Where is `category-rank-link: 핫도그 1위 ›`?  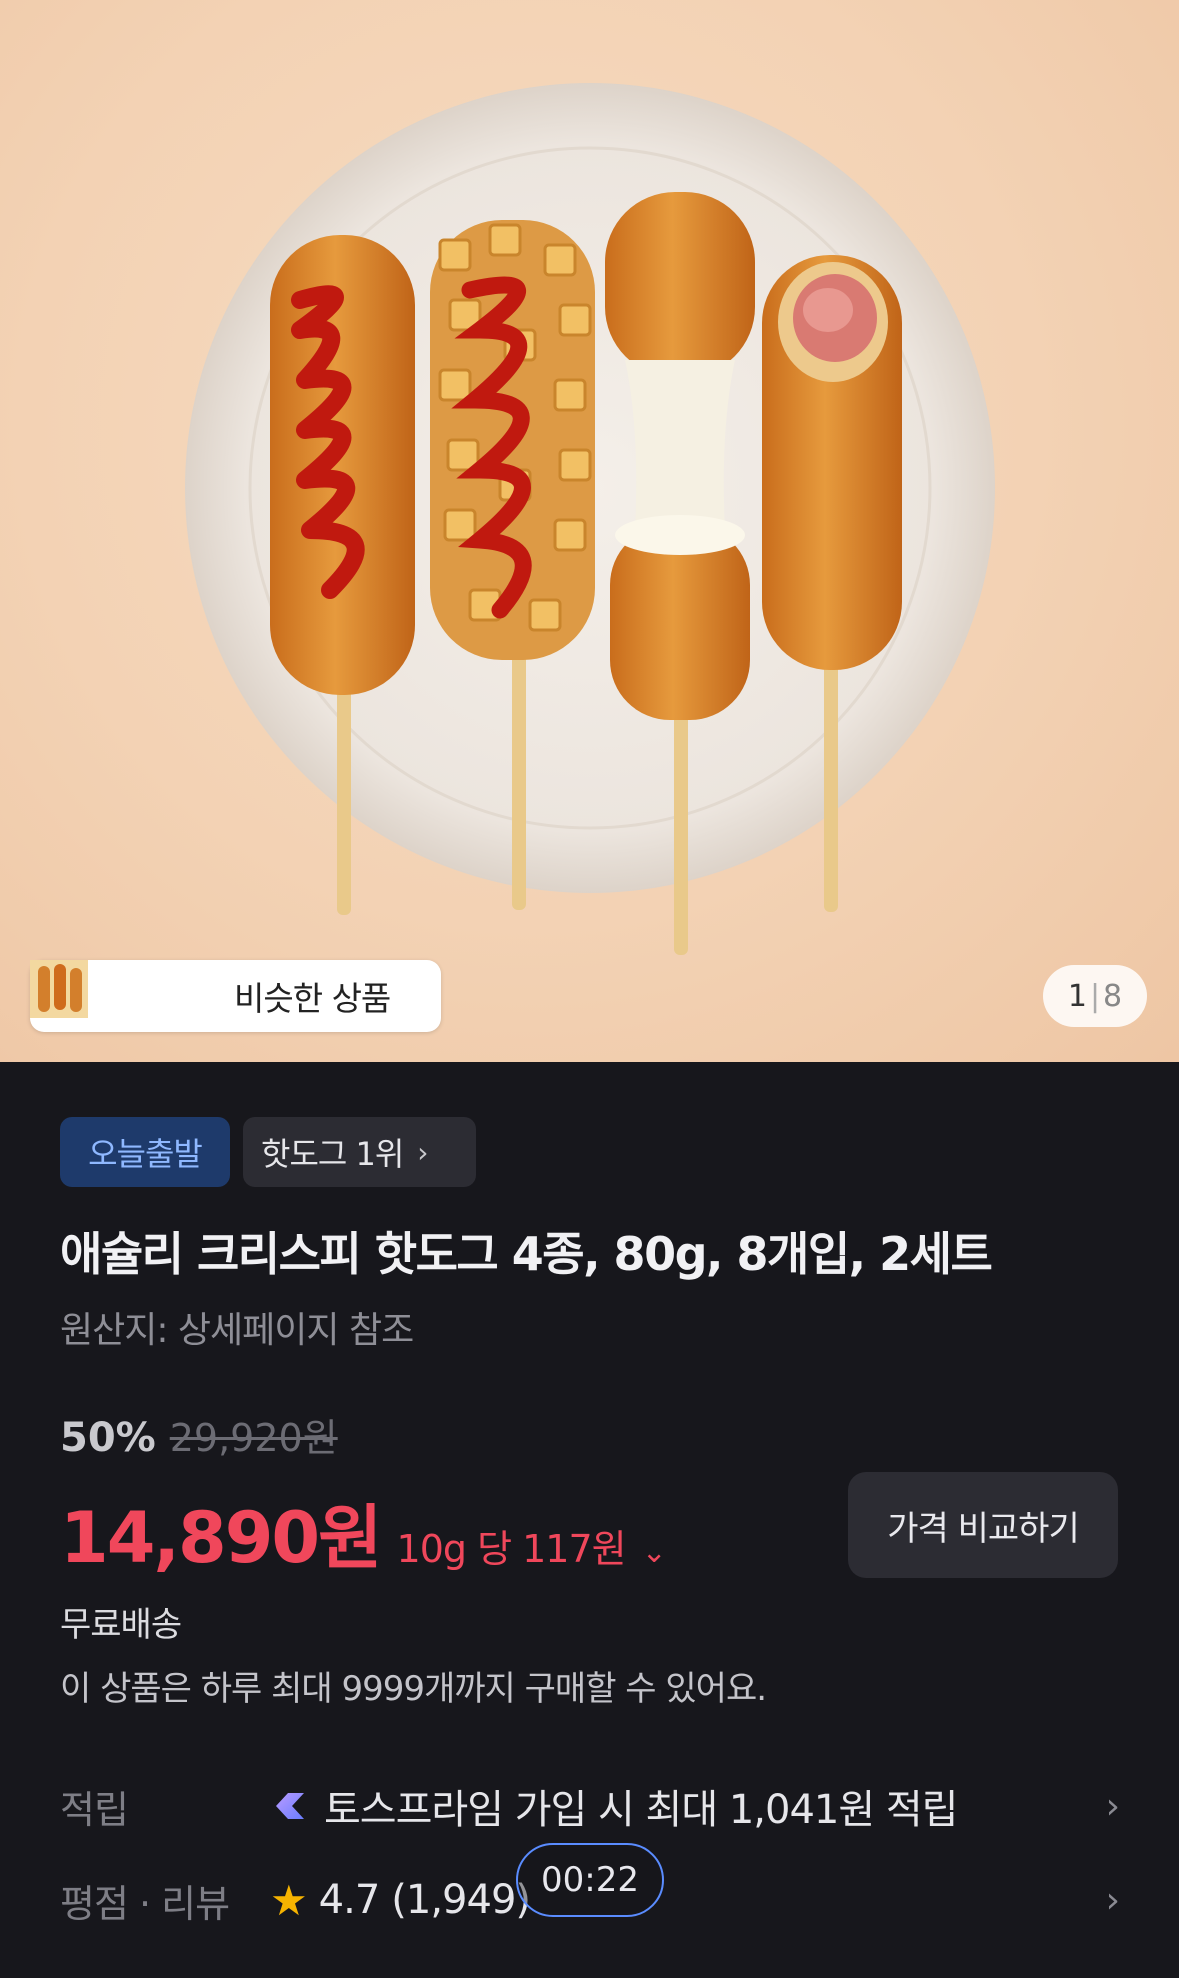 category-rank-link: 핫도그 1위 › is located at coordinates (359, 1152).